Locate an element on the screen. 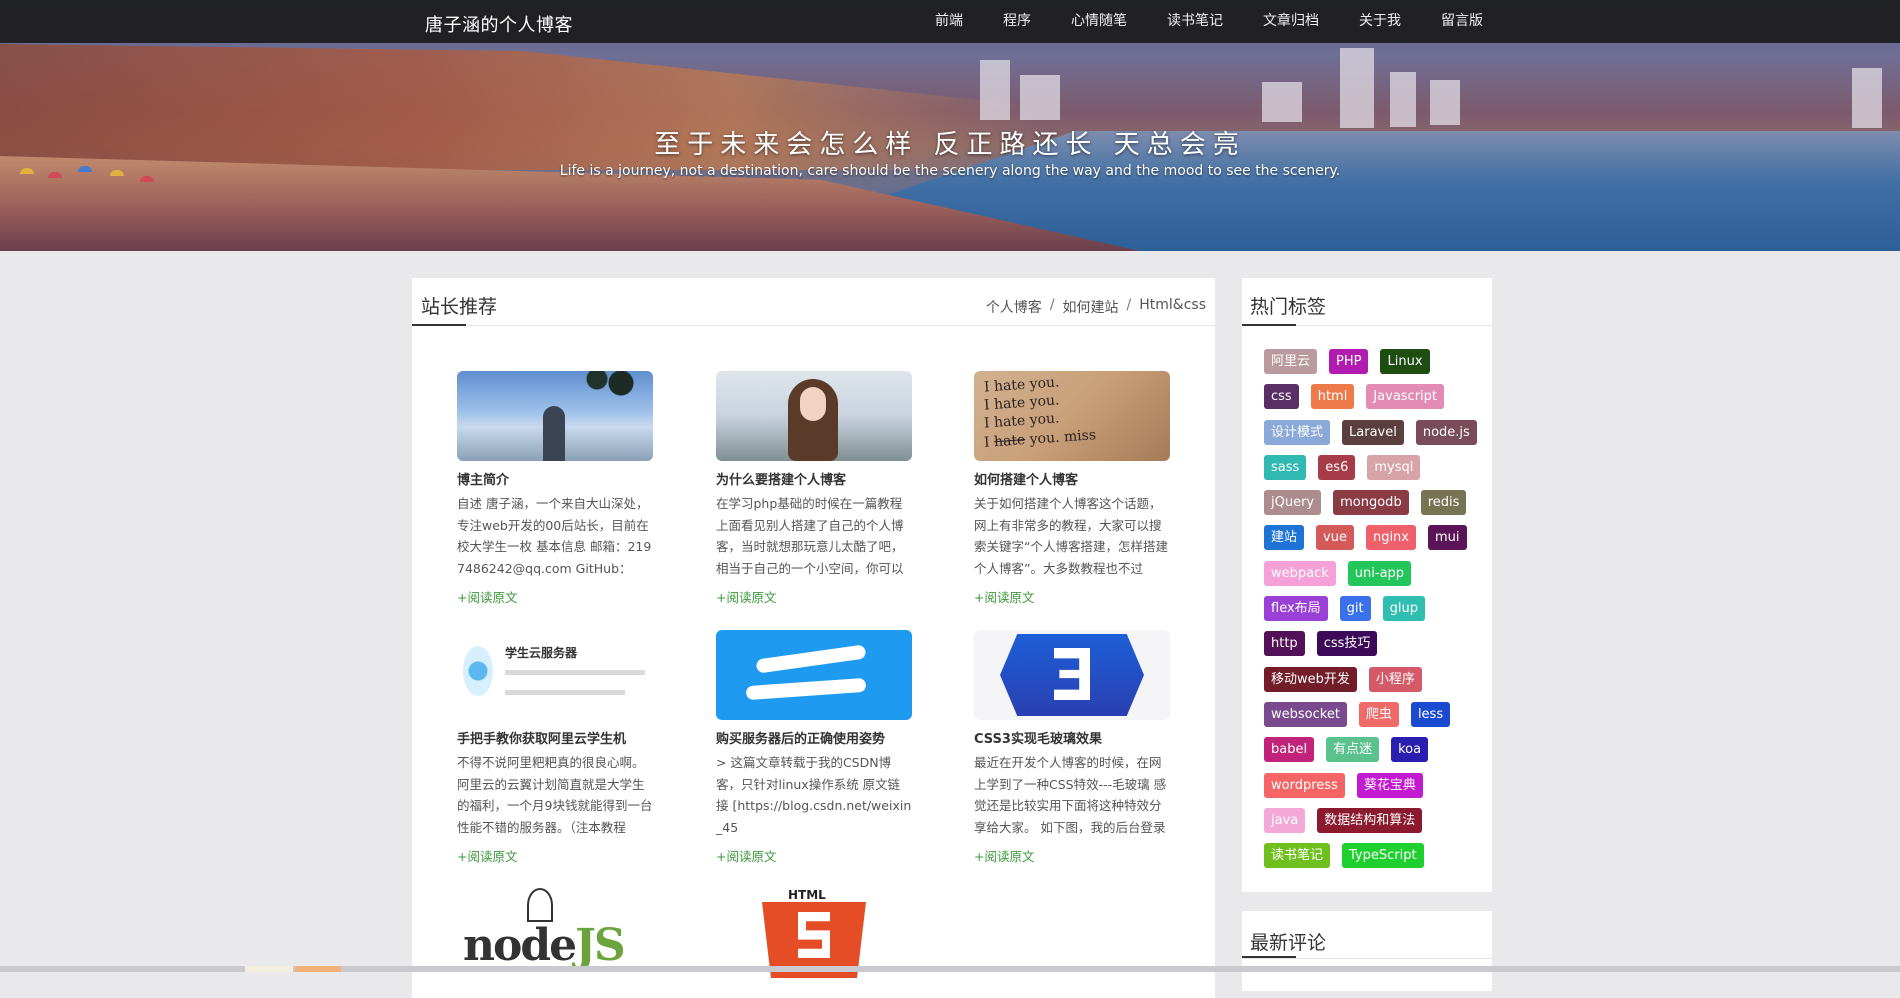 The width and height of the screenshot is (1900, 998). tag-chip: PHP is located at coordinates (1349, 361).